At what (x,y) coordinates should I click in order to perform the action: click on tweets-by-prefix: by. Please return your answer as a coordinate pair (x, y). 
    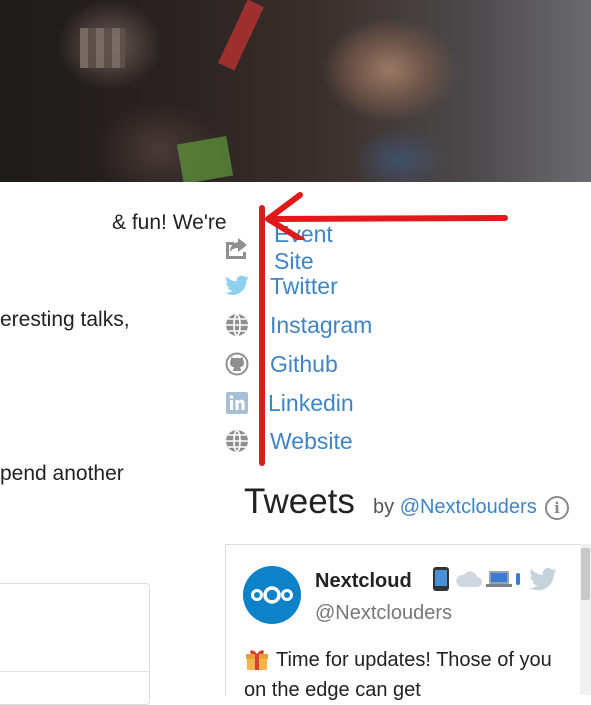
    Looking at the image, I should click on (384, 507).